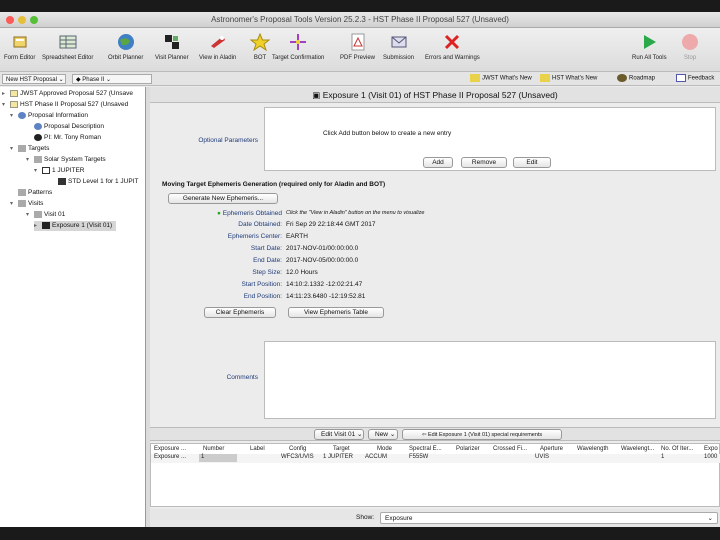 This screenshot has height=540, width=720. I want to click on link-label: HST What's New, so click(575, 78).